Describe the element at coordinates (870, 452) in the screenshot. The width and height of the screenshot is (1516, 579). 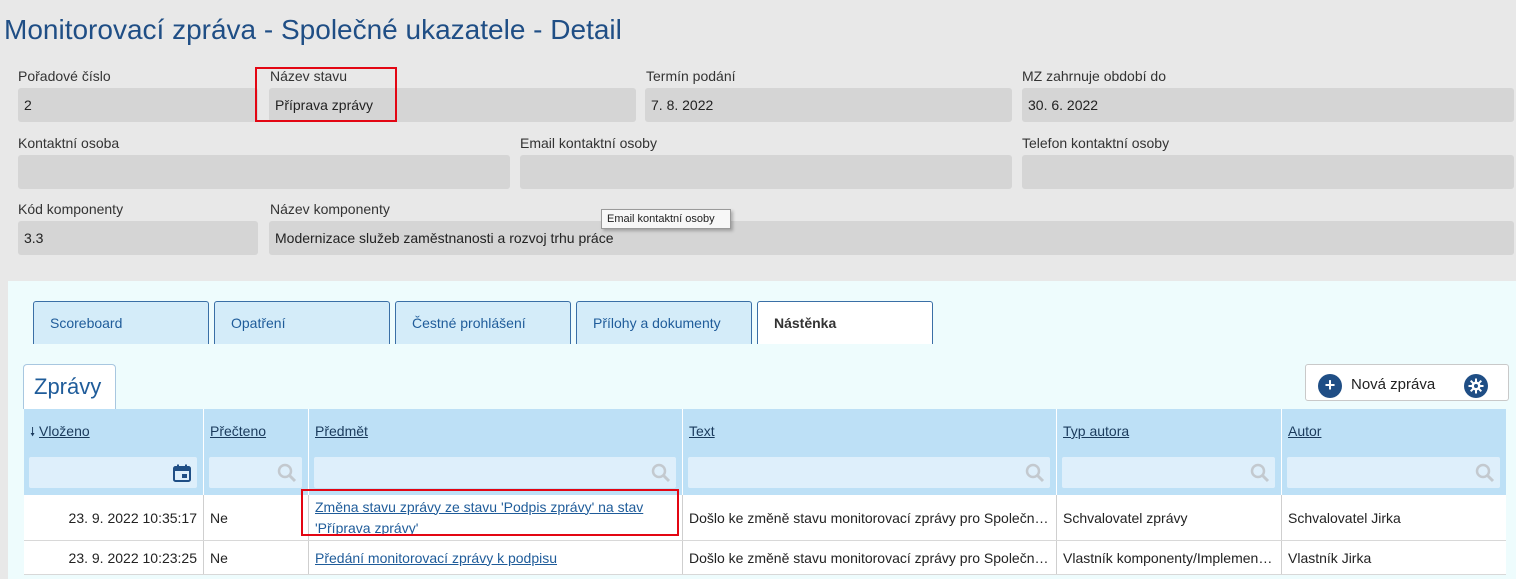
I see `column-text: Text` at that location.